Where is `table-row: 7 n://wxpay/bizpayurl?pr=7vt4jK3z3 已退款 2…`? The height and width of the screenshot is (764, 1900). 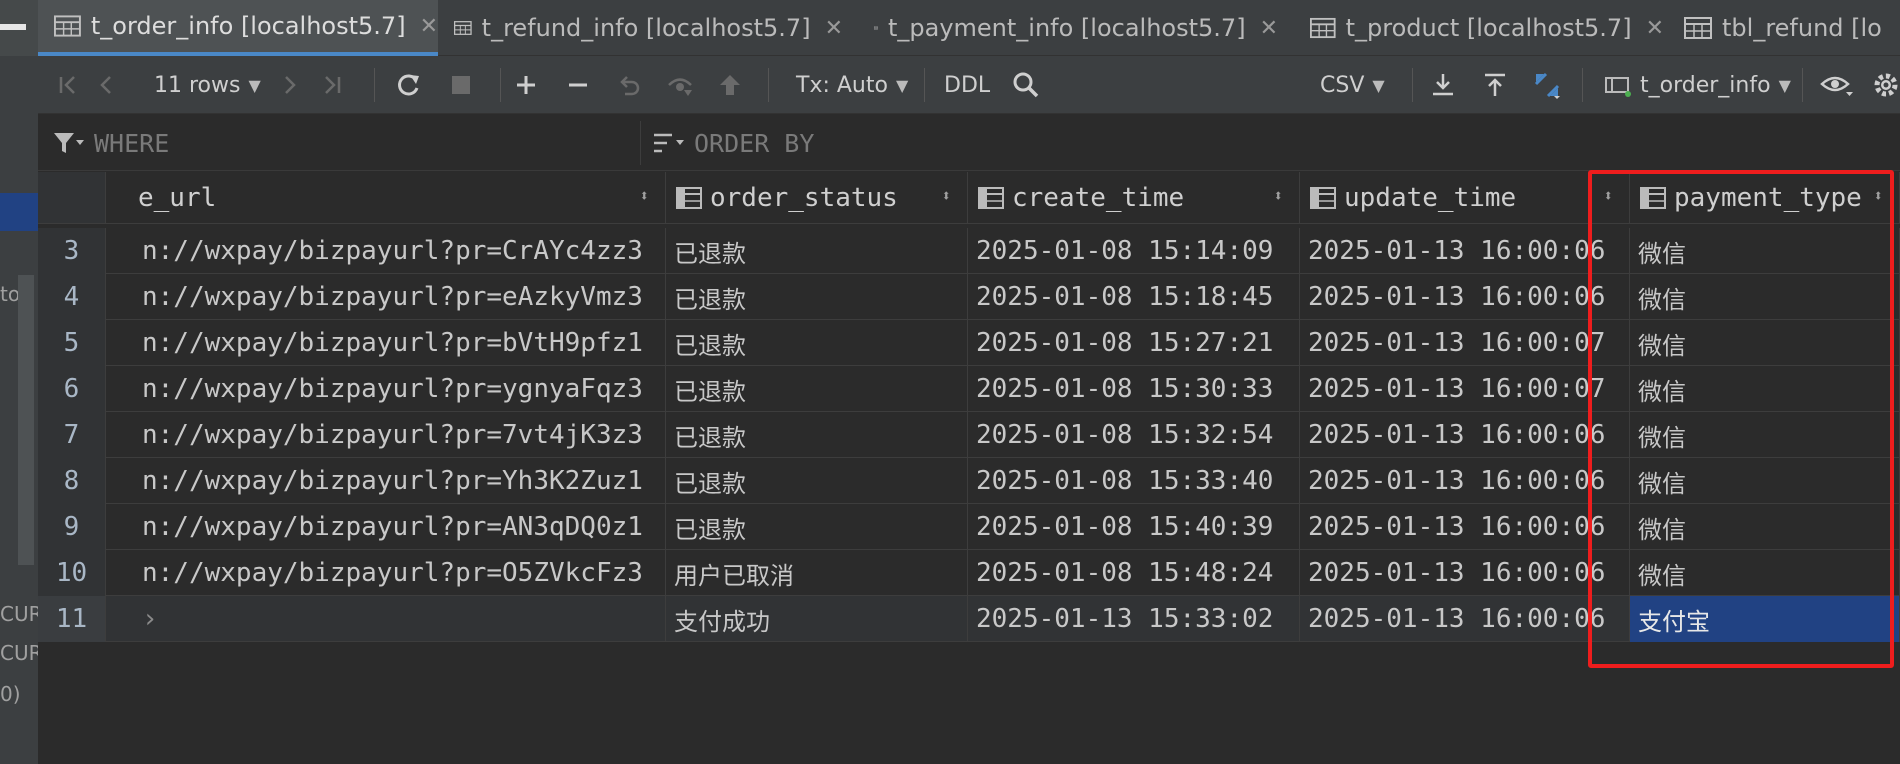
table-row: 7 n://wxpay/bizpayurl?pr=7vt4jK3z3 已退款 2… is located at coordinates (969, 435).